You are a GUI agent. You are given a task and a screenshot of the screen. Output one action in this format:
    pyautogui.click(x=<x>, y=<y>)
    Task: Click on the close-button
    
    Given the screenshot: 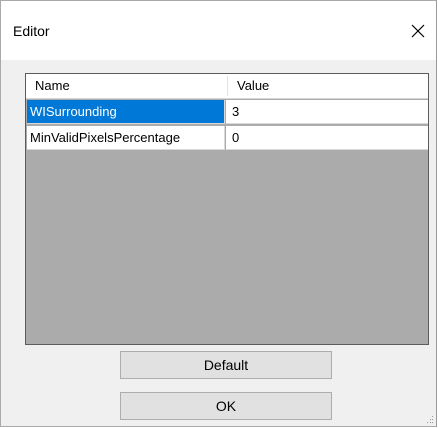 What is the action you would take?
    pyautogui.click(x=418, y=31)
    